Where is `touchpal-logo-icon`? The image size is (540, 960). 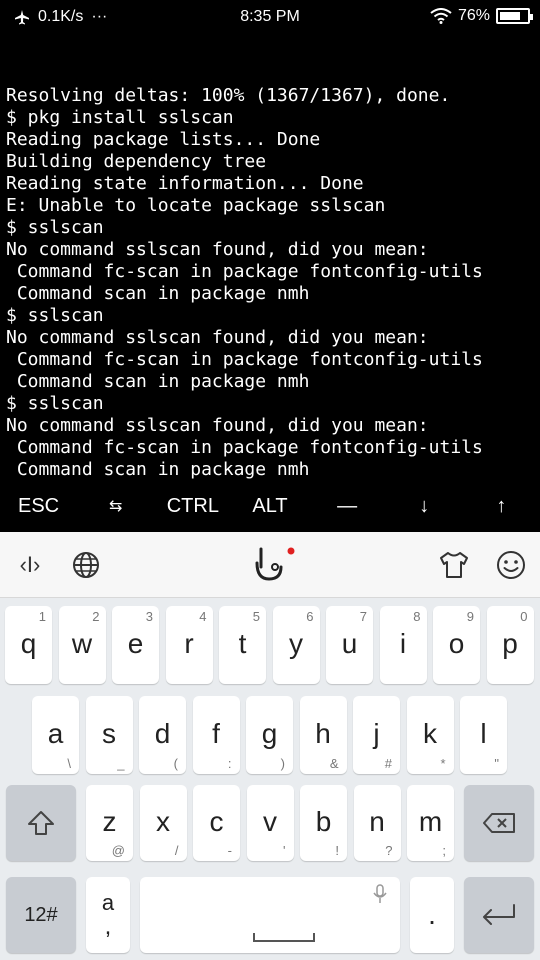 touchpal-logo-icon is located at coordinates (272, 565).